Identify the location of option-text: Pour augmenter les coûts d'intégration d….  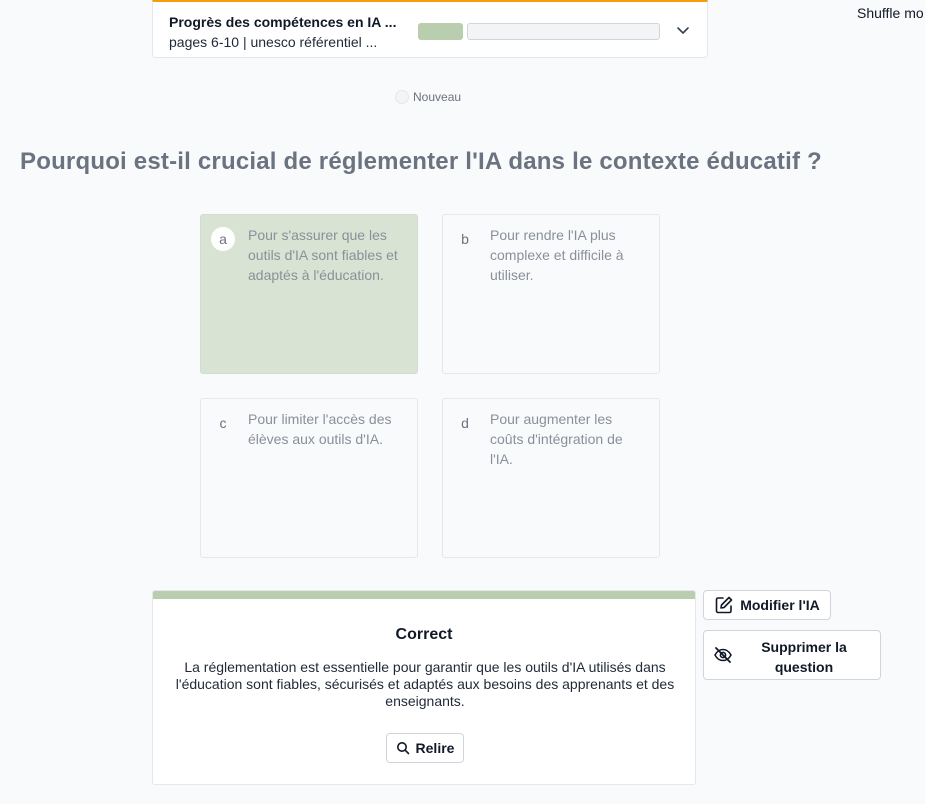
(556, 439).